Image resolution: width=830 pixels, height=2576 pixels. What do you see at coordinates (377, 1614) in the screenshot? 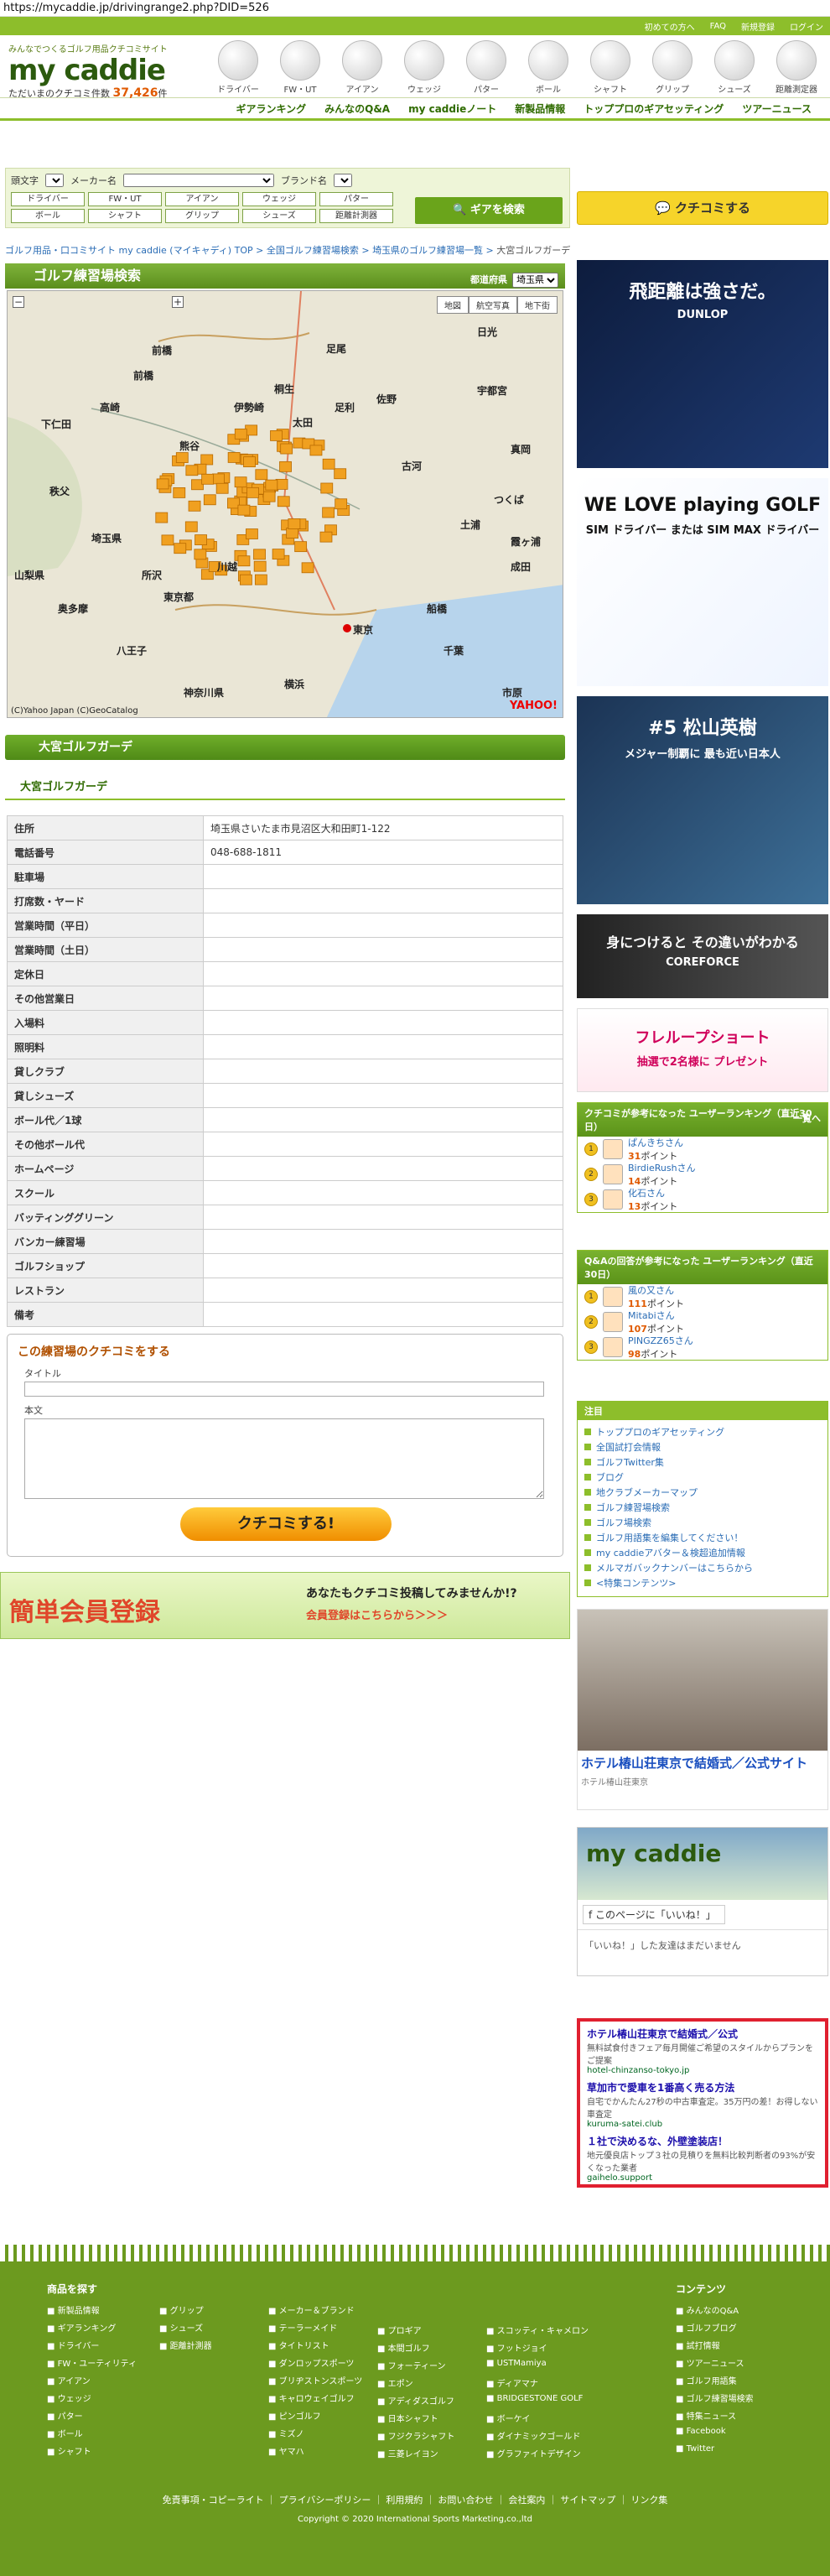
I see `register-line2: 会員登録はこちらから＞＞＞` at bounding box center [377, 1614].